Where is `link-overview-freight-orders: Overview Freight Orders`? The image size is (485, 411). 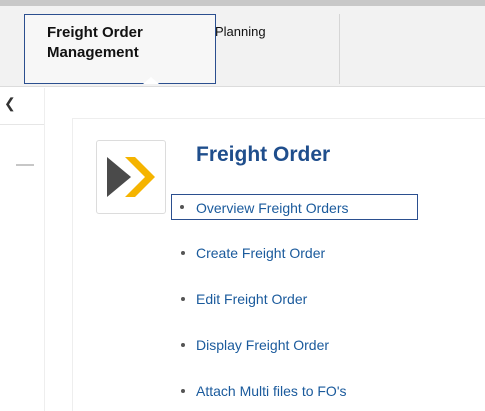
link-overview-freight-orders: Overview Freight Orders is located at coordinates (294, 207).